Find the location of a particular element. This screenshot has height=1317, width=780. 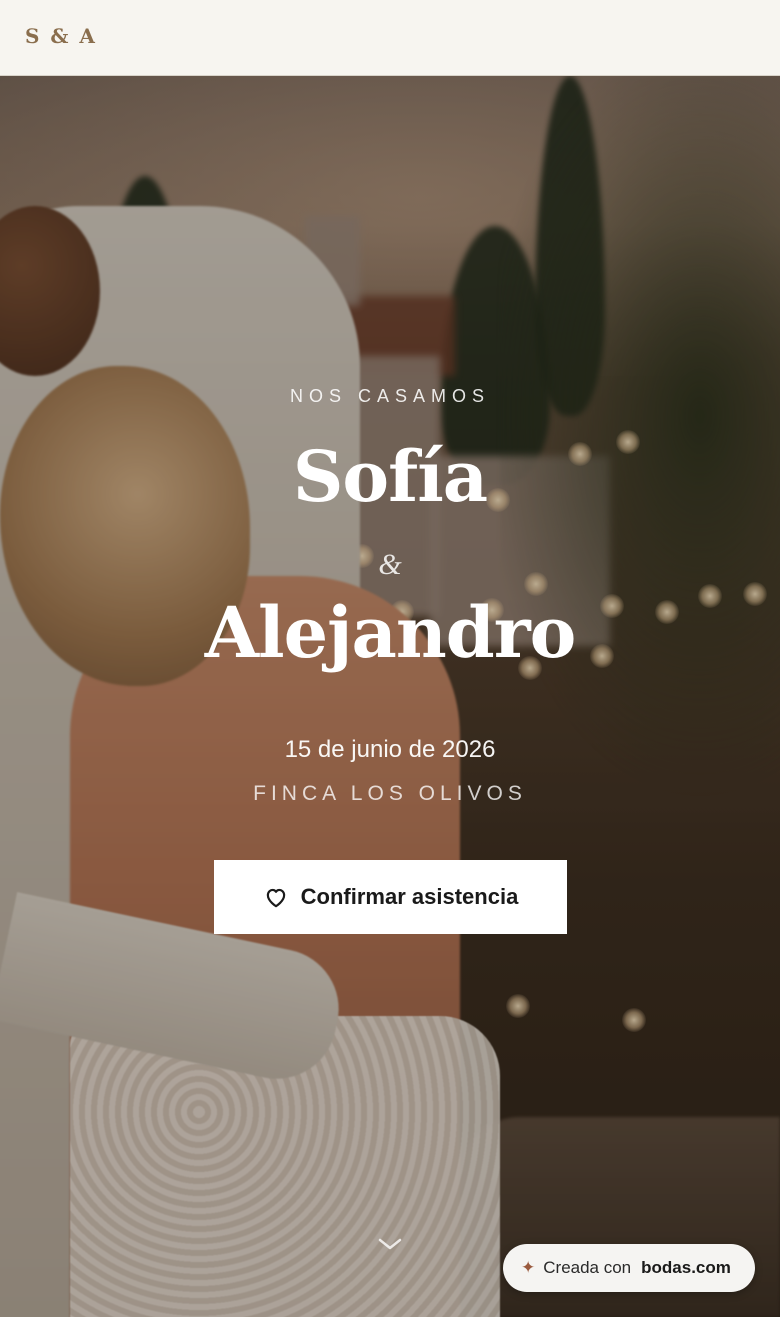

heart-icon is located at coordinates (276, 897).